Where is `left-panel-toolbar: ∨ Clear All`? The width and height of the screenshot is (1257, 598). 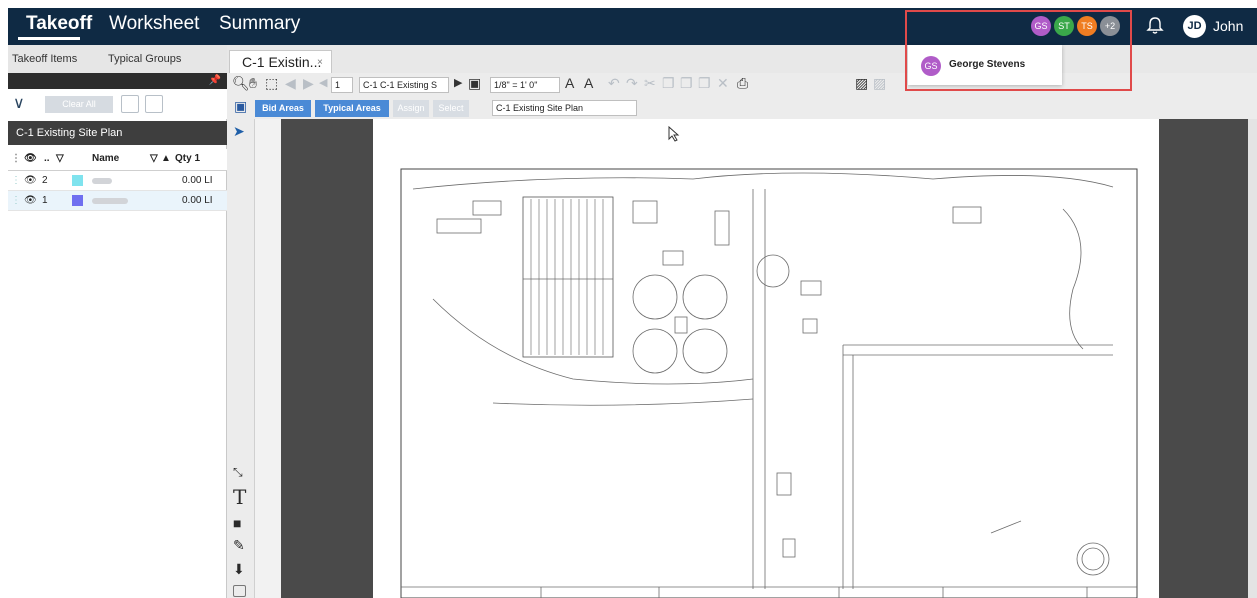 left-panel-toolbar: ∨ Clear All is located at coordinates (117, 104).